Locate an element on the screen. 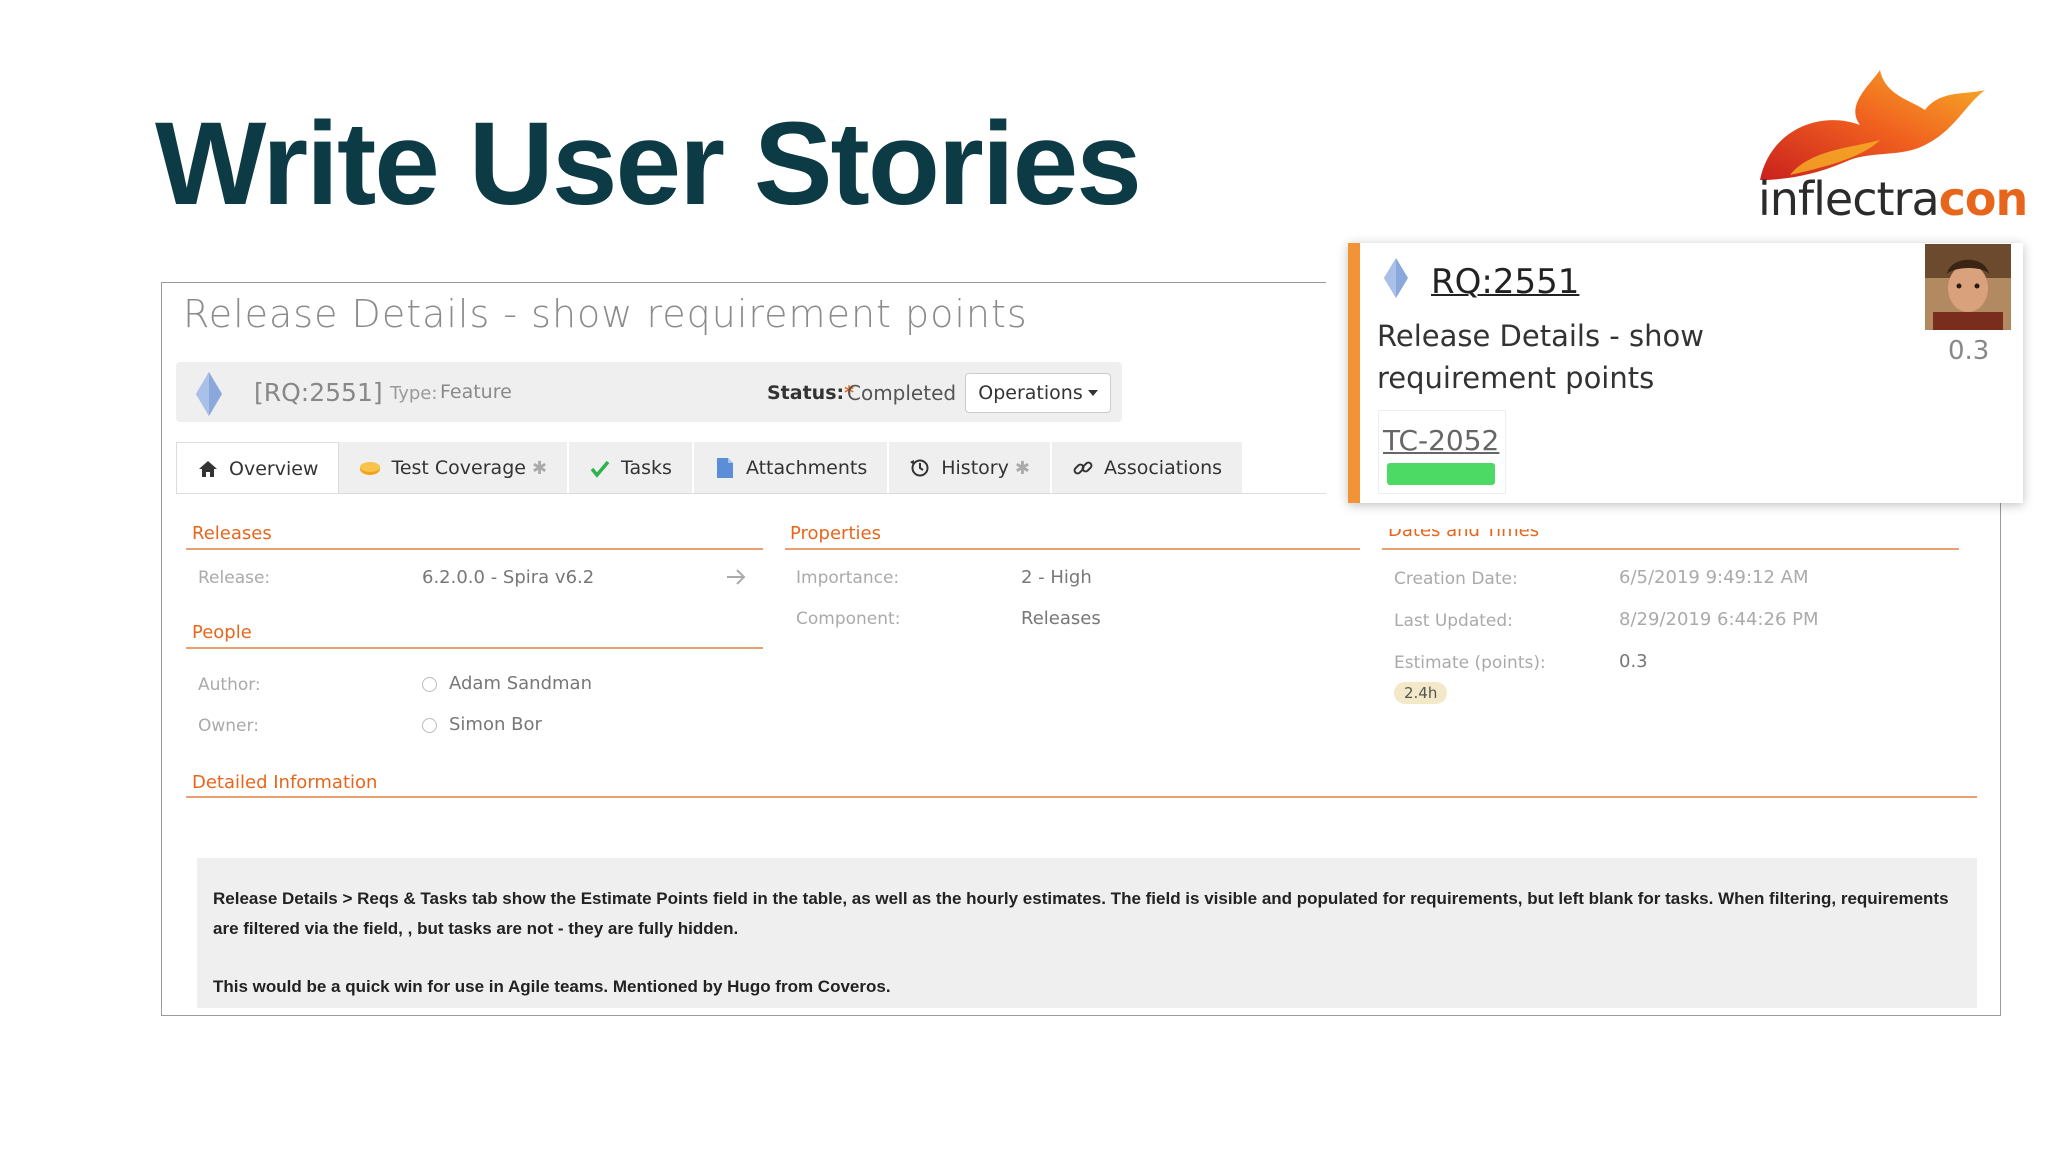 Image resolution: width=2048 pixels, height=1152 pixels. estimate-value: 0.3 is located at coordinates (1633, 661).